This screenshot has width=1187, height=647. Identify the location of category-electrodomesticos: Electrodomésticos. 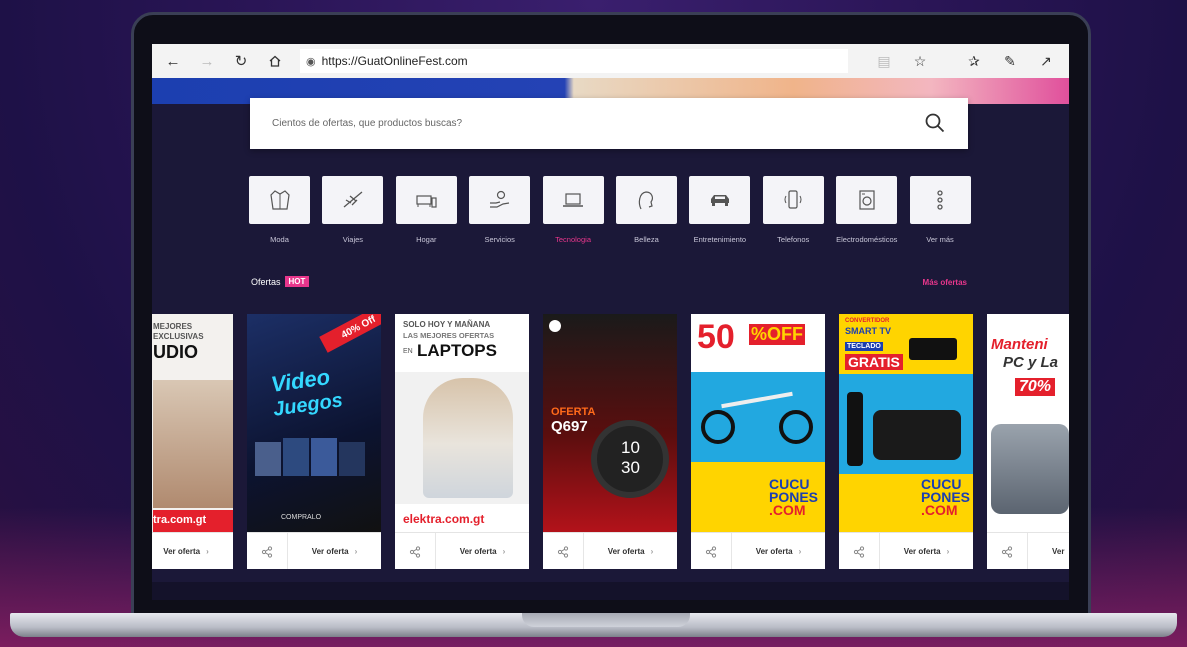
(866, 210).